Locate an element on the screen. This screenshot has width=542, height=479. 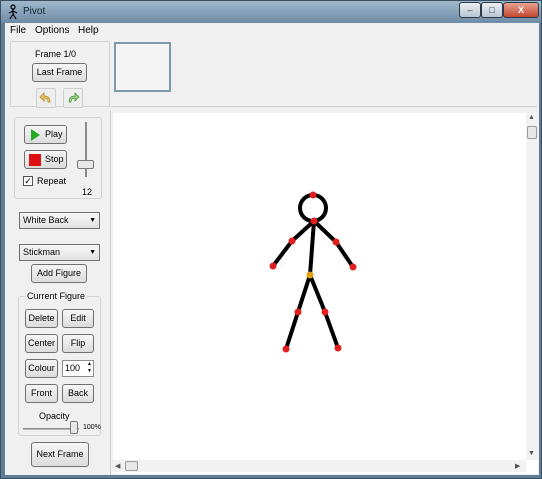
vertical-scroll-thumb is located at coordinates (532, 132).